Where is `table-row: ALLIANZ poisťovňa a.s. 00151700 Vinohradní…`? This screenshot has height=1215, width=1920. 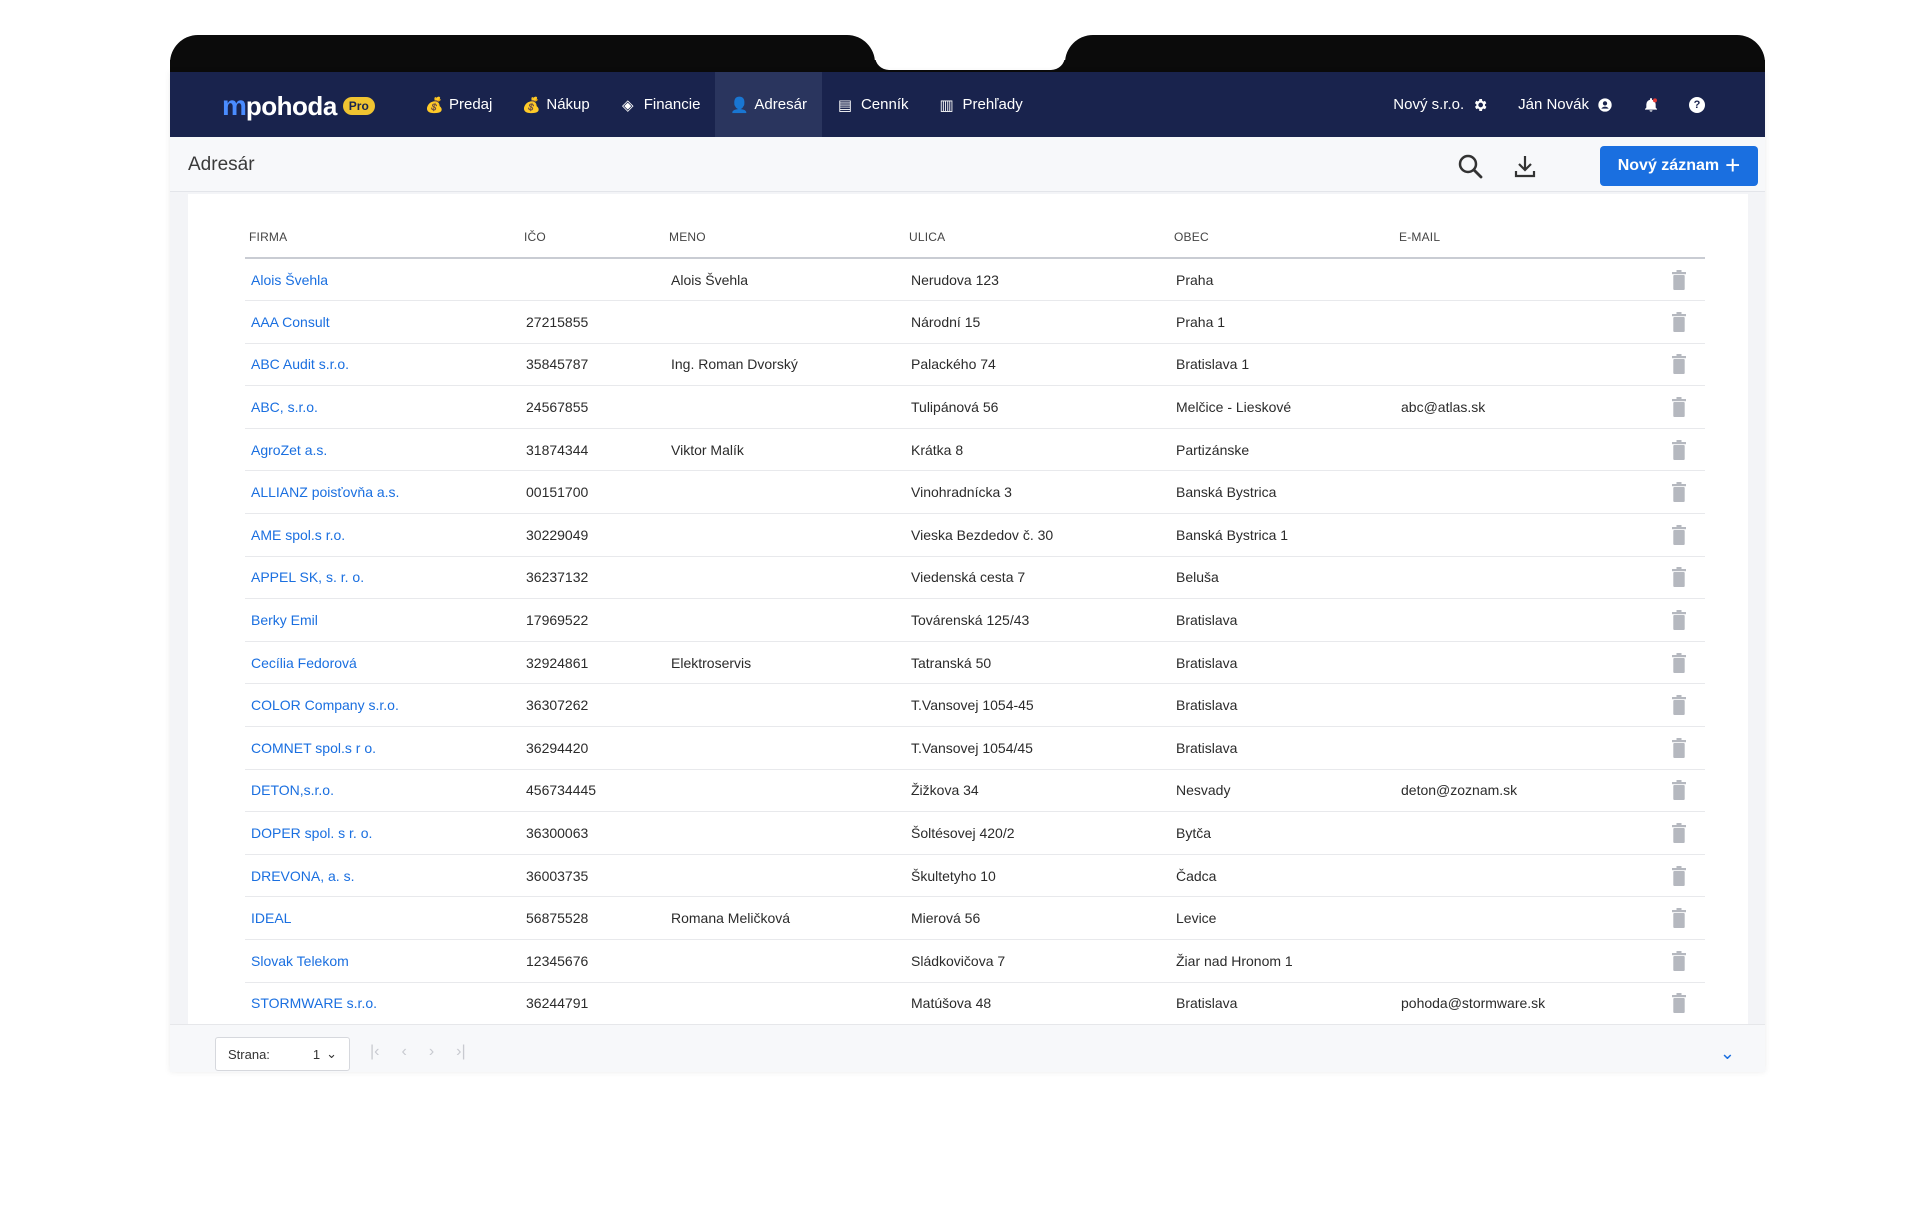 table-row: ALLIANZ poisťovňa a.s. 00151700 Vinohradní… is located at coordinates (975, 492).